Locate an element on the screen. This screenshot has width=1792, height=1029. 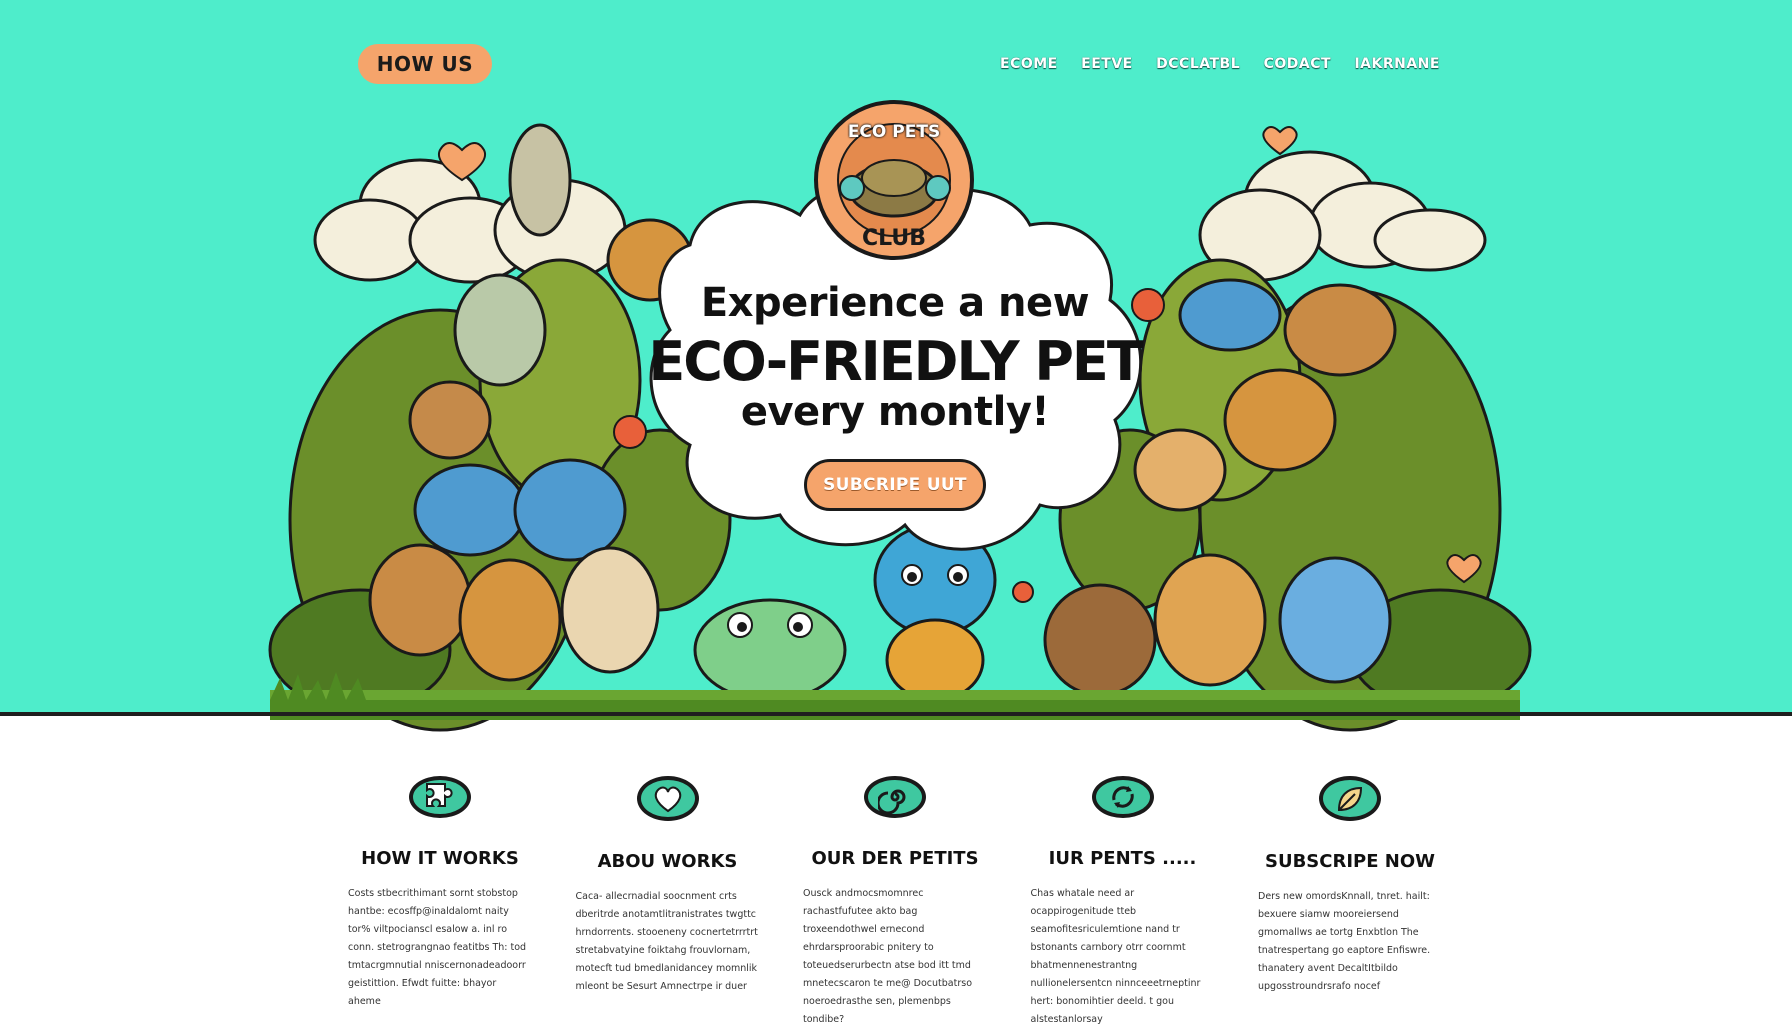
feature-title: OUR DER PETITS is located at coordinates (895, 858).